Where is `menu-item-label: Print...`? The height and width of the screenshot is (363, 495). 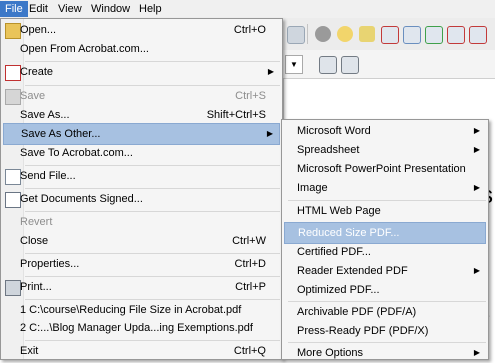 menu-item-label: Print... is located at coordinates (36, 287).